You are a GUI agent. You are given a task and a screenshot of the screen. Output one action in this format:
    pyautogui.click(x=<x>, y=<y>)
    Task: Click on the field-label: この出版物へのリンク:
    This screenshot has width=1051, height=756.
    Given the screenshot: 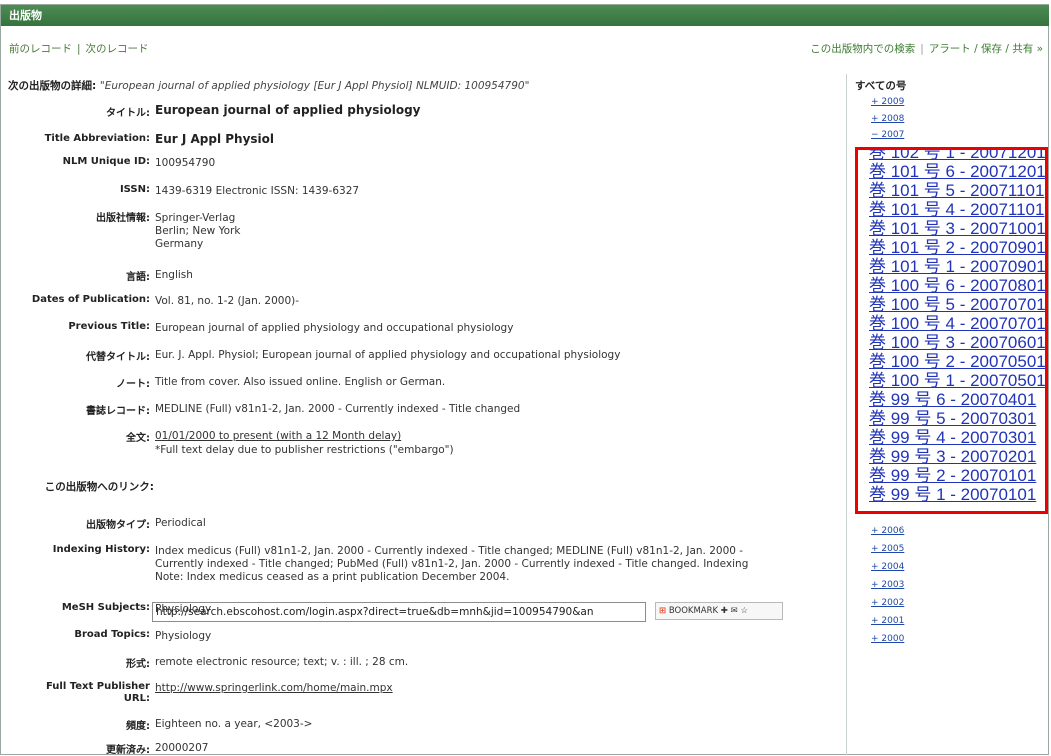 What is the action you would take?
    pyautogui.click(x=99, y=487)
    